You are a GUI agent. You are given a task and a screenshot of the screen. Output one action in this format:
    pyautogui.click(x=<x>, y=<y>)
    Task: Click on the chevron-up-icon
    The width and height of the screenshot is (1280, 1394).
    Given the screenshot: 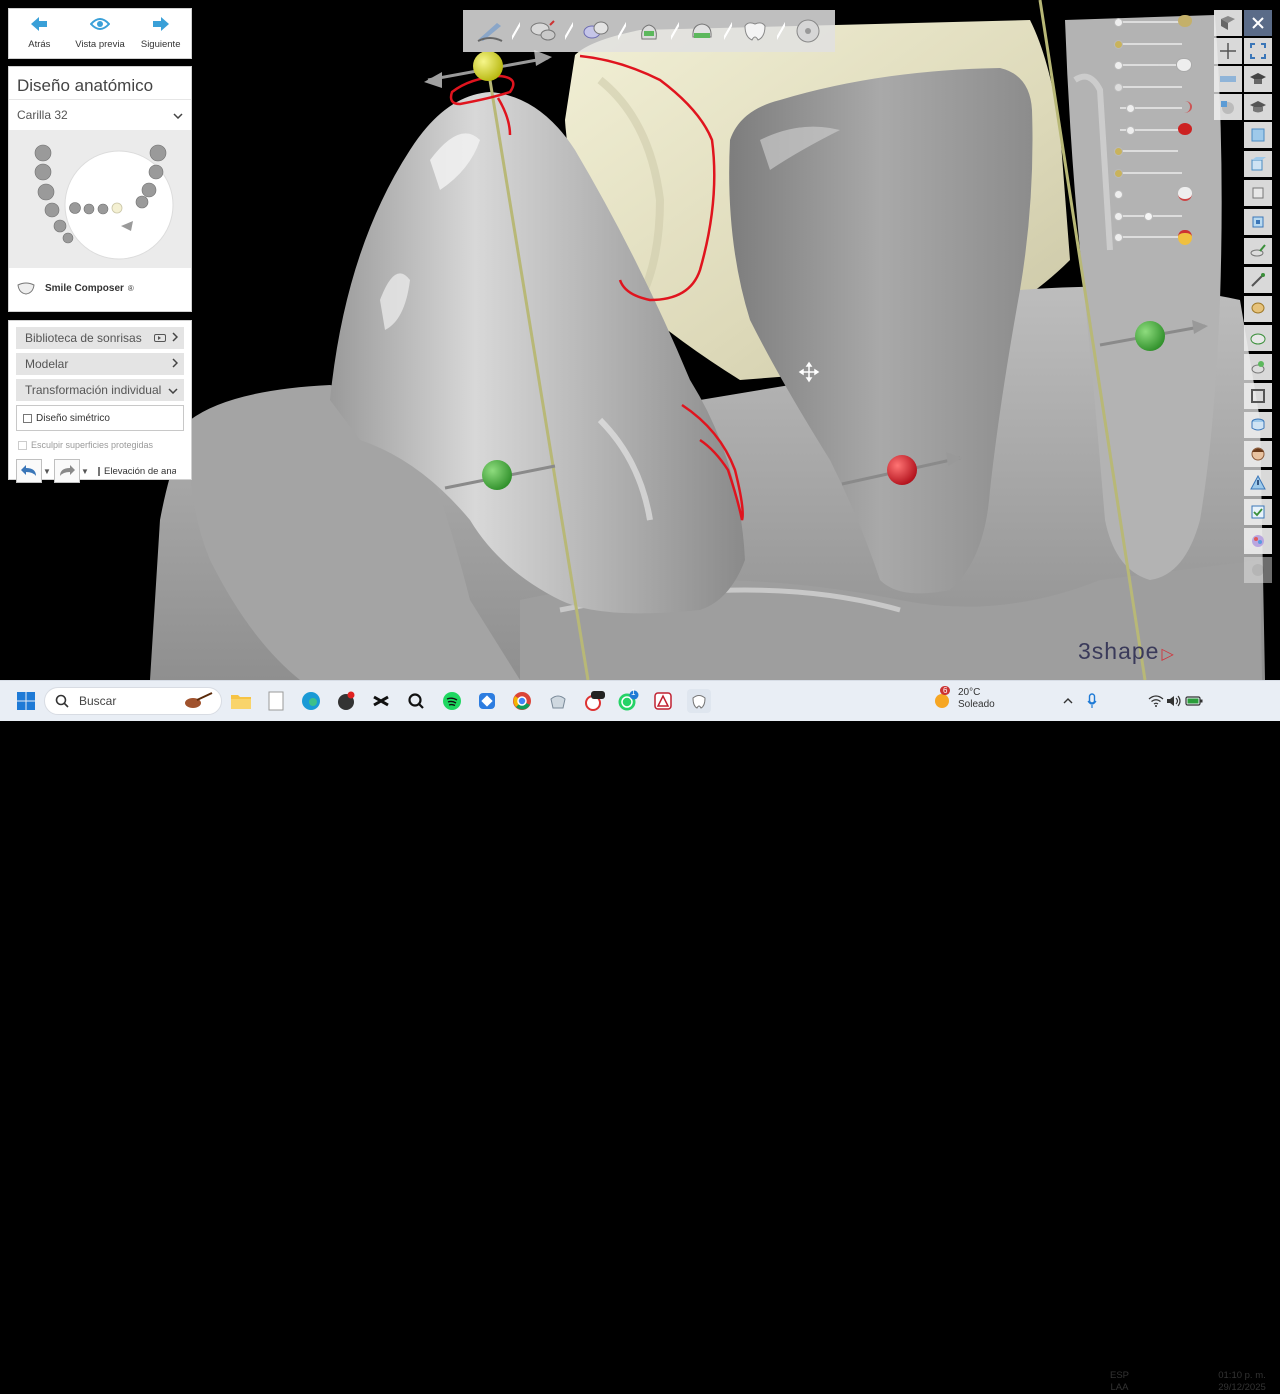 What is the action you would take?
    pyautogui.click(x=1068, y=701)
    